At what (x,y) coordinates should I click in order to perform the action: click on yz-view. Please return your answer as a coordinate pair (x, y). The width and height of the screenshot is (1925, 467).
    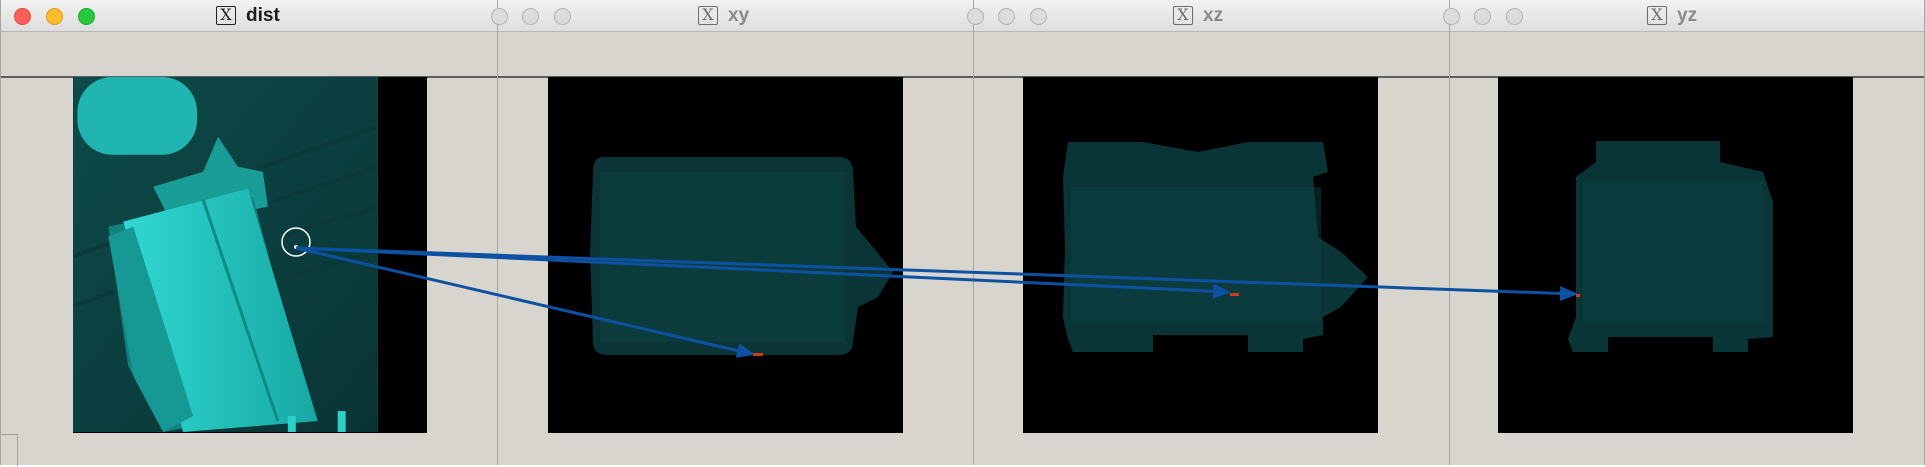
    Looking at the image, I should click on (1675, 255).